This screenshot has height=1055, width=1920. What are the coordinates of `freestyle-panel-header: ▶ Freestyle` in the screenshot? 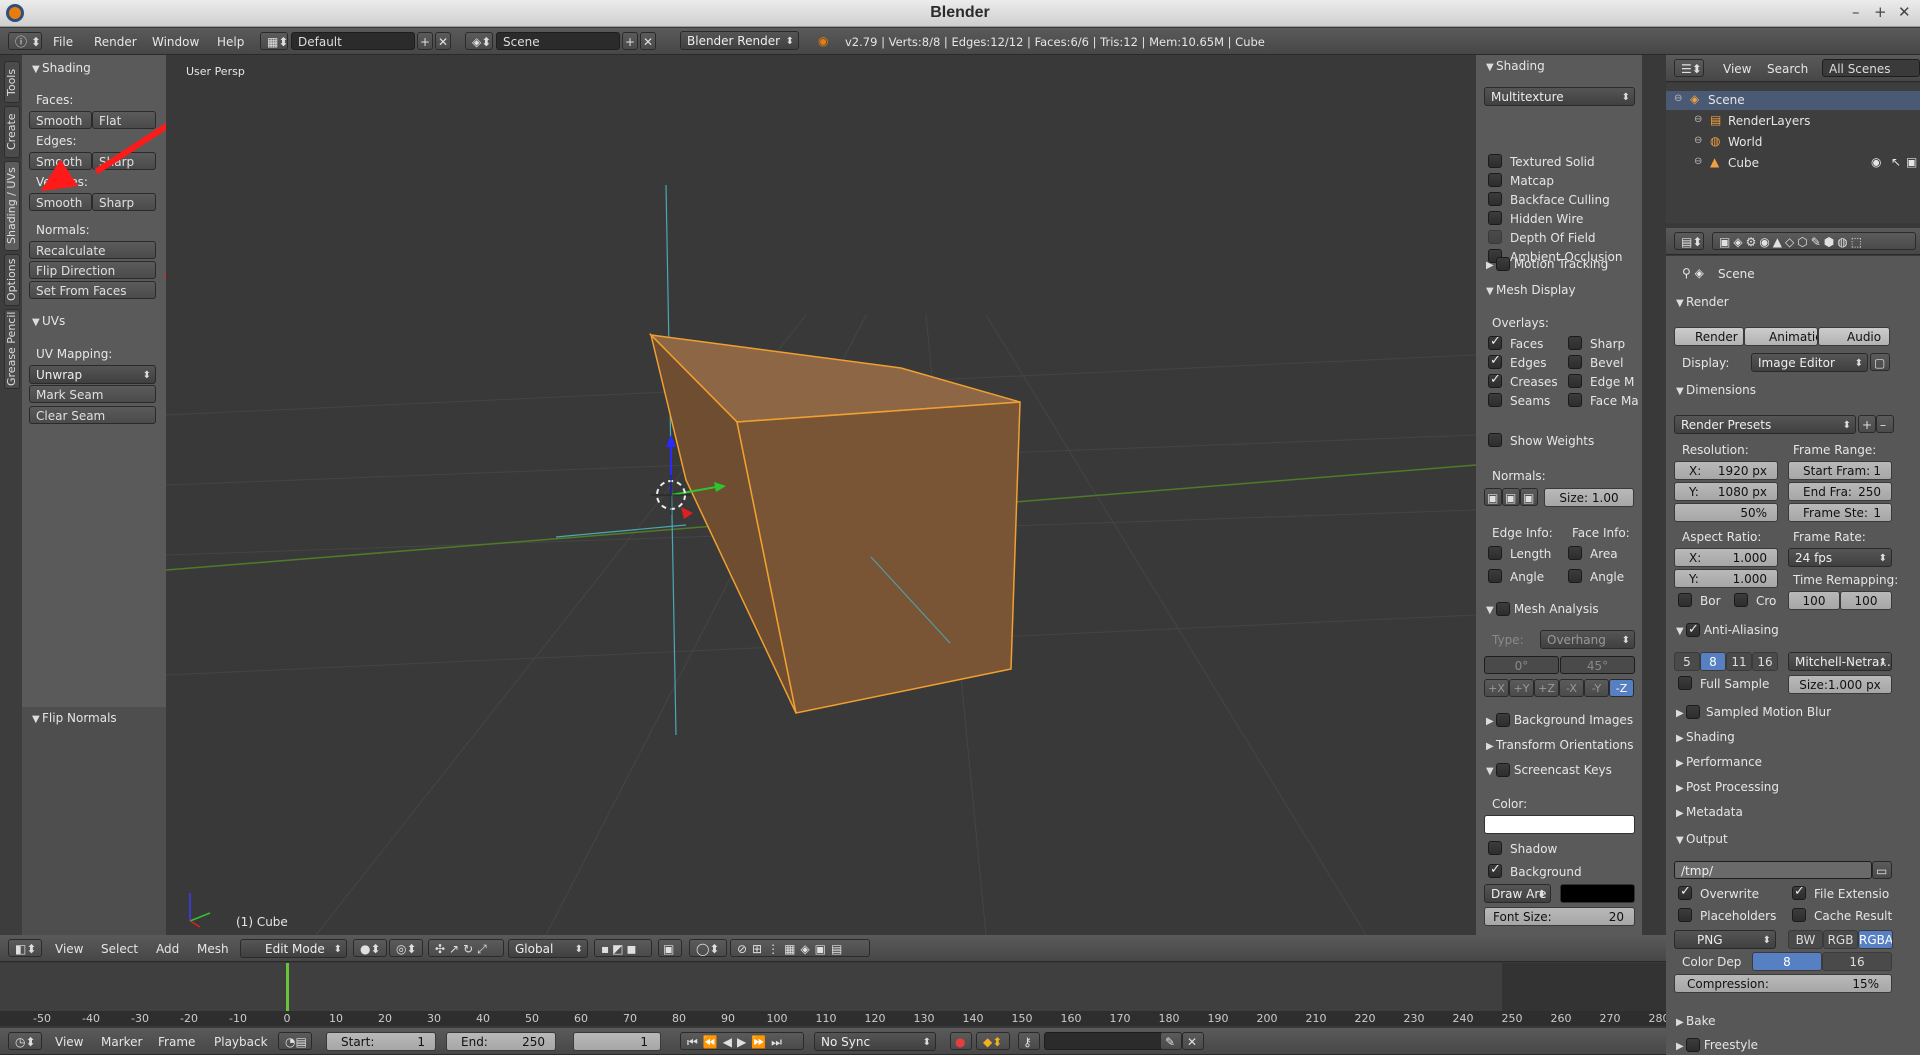 It's located at (1717, 1045).